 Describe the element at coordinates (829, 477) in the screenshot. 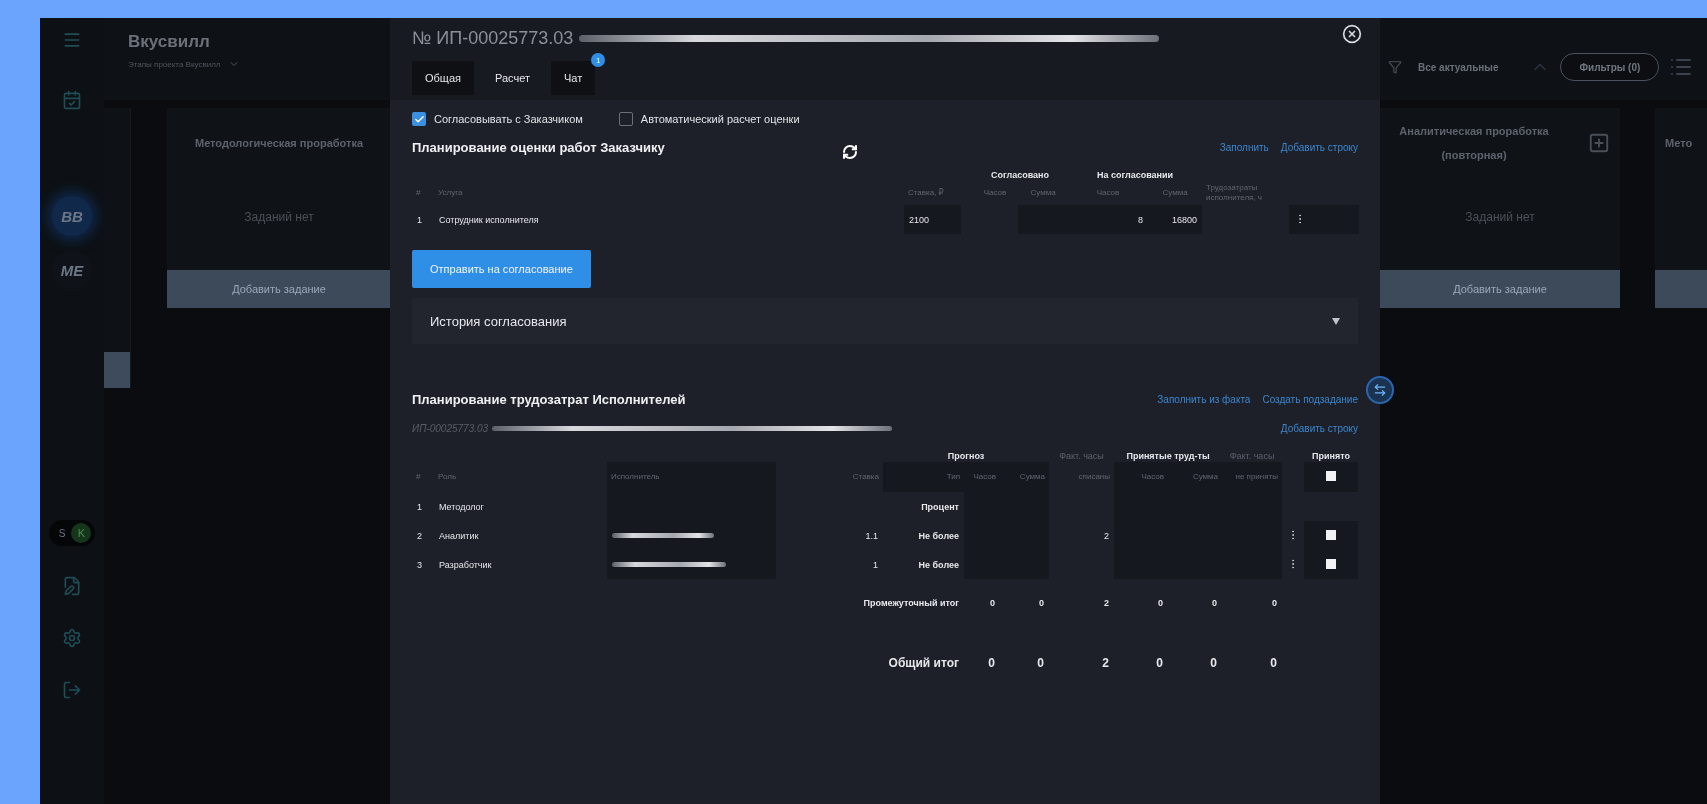

I see `column-header: Ставка` at that location.